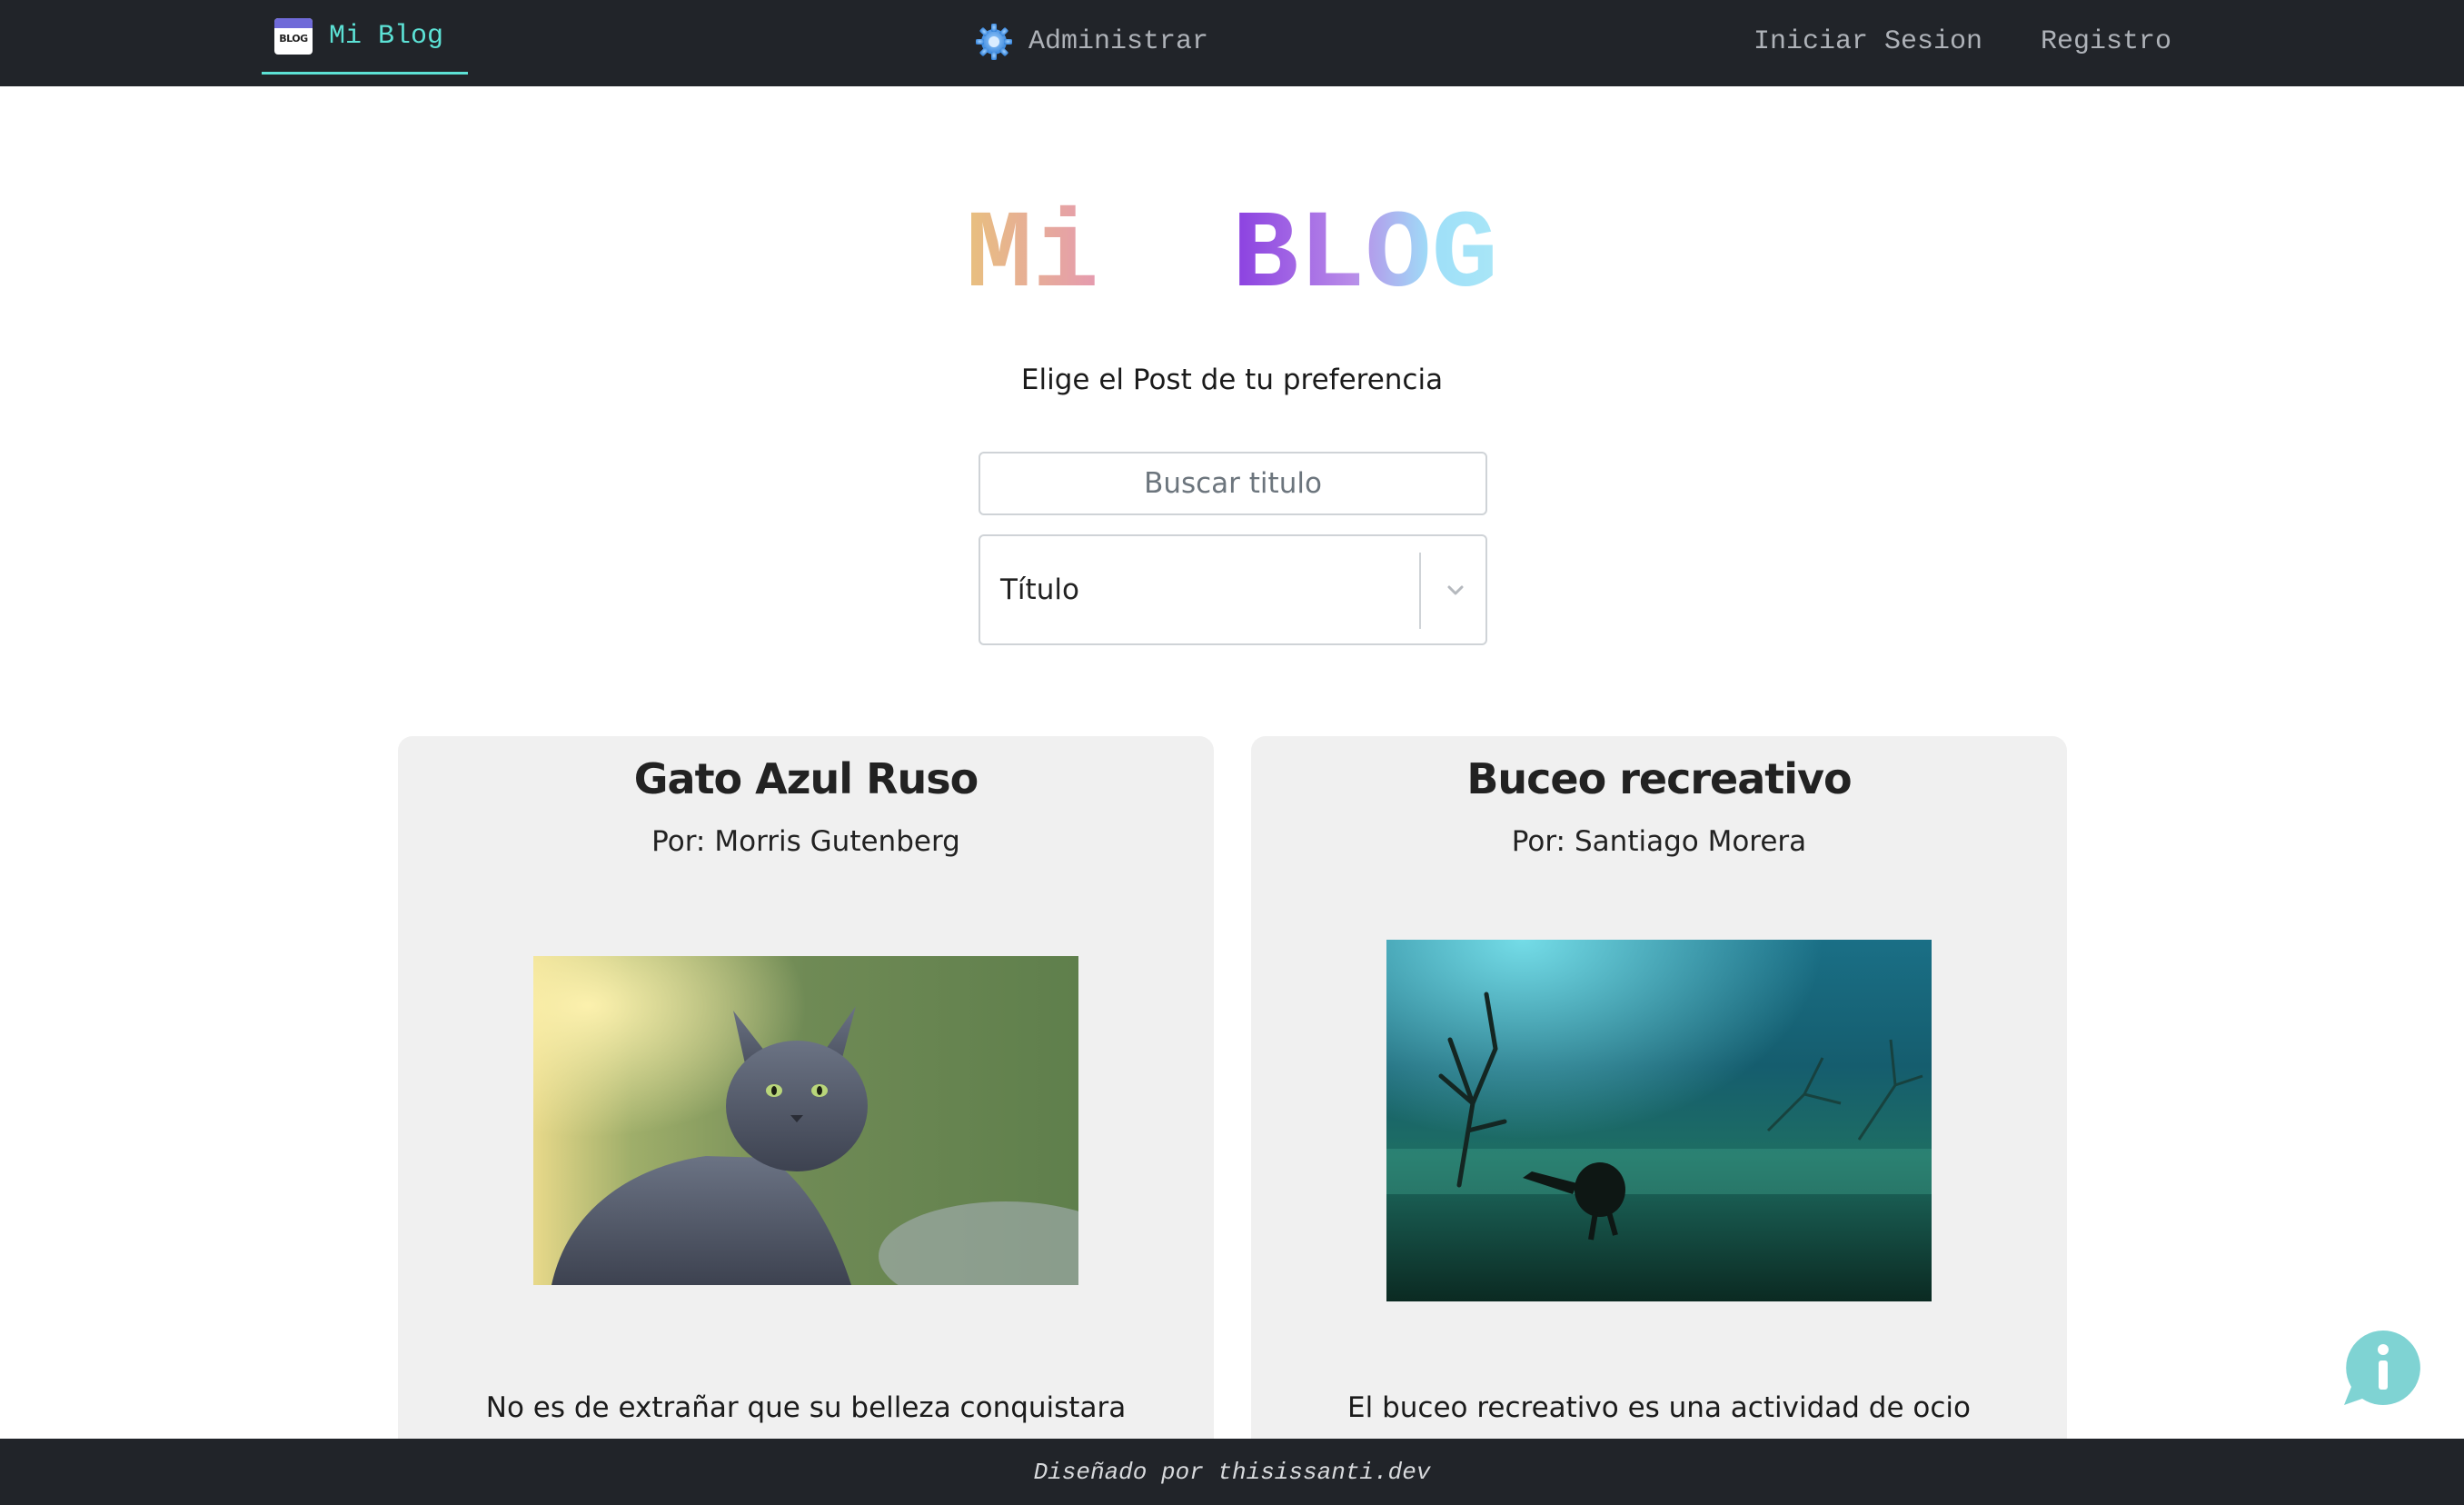 This screenshot has height=1505, width=2464. I want to click on post-author-name: Santiago Morera, so click(1691, 841).